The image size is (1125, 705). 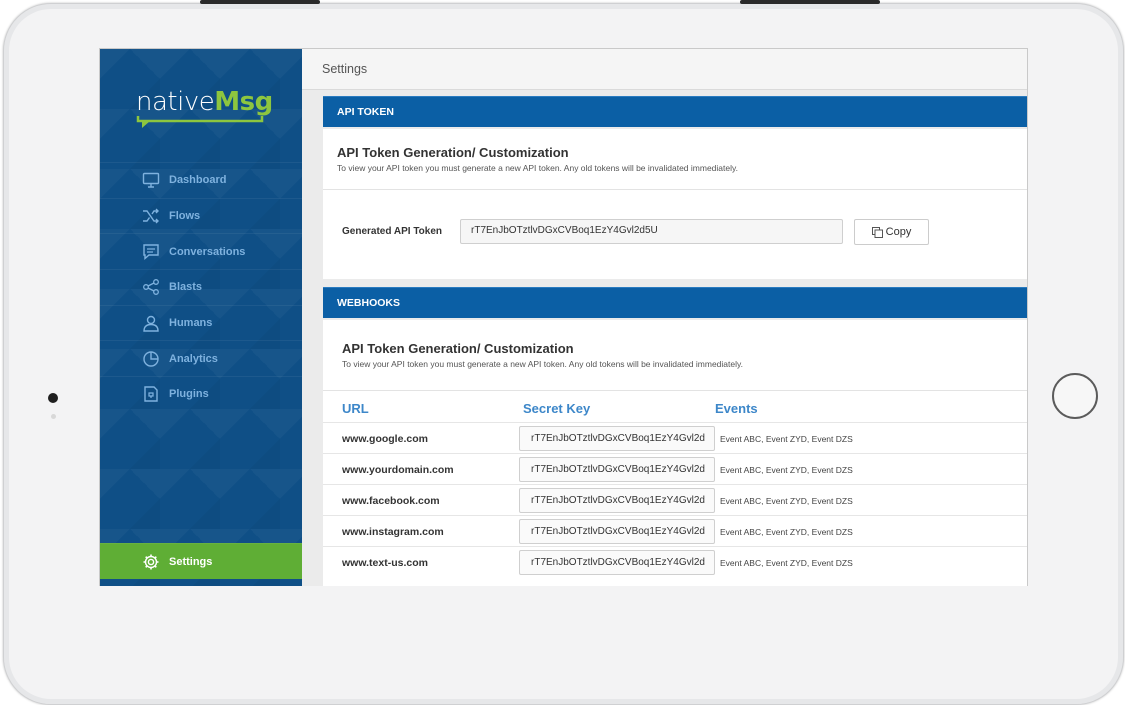 I want to click on sidebar-item-blasts: Blasts, so click(x=201, y=287).